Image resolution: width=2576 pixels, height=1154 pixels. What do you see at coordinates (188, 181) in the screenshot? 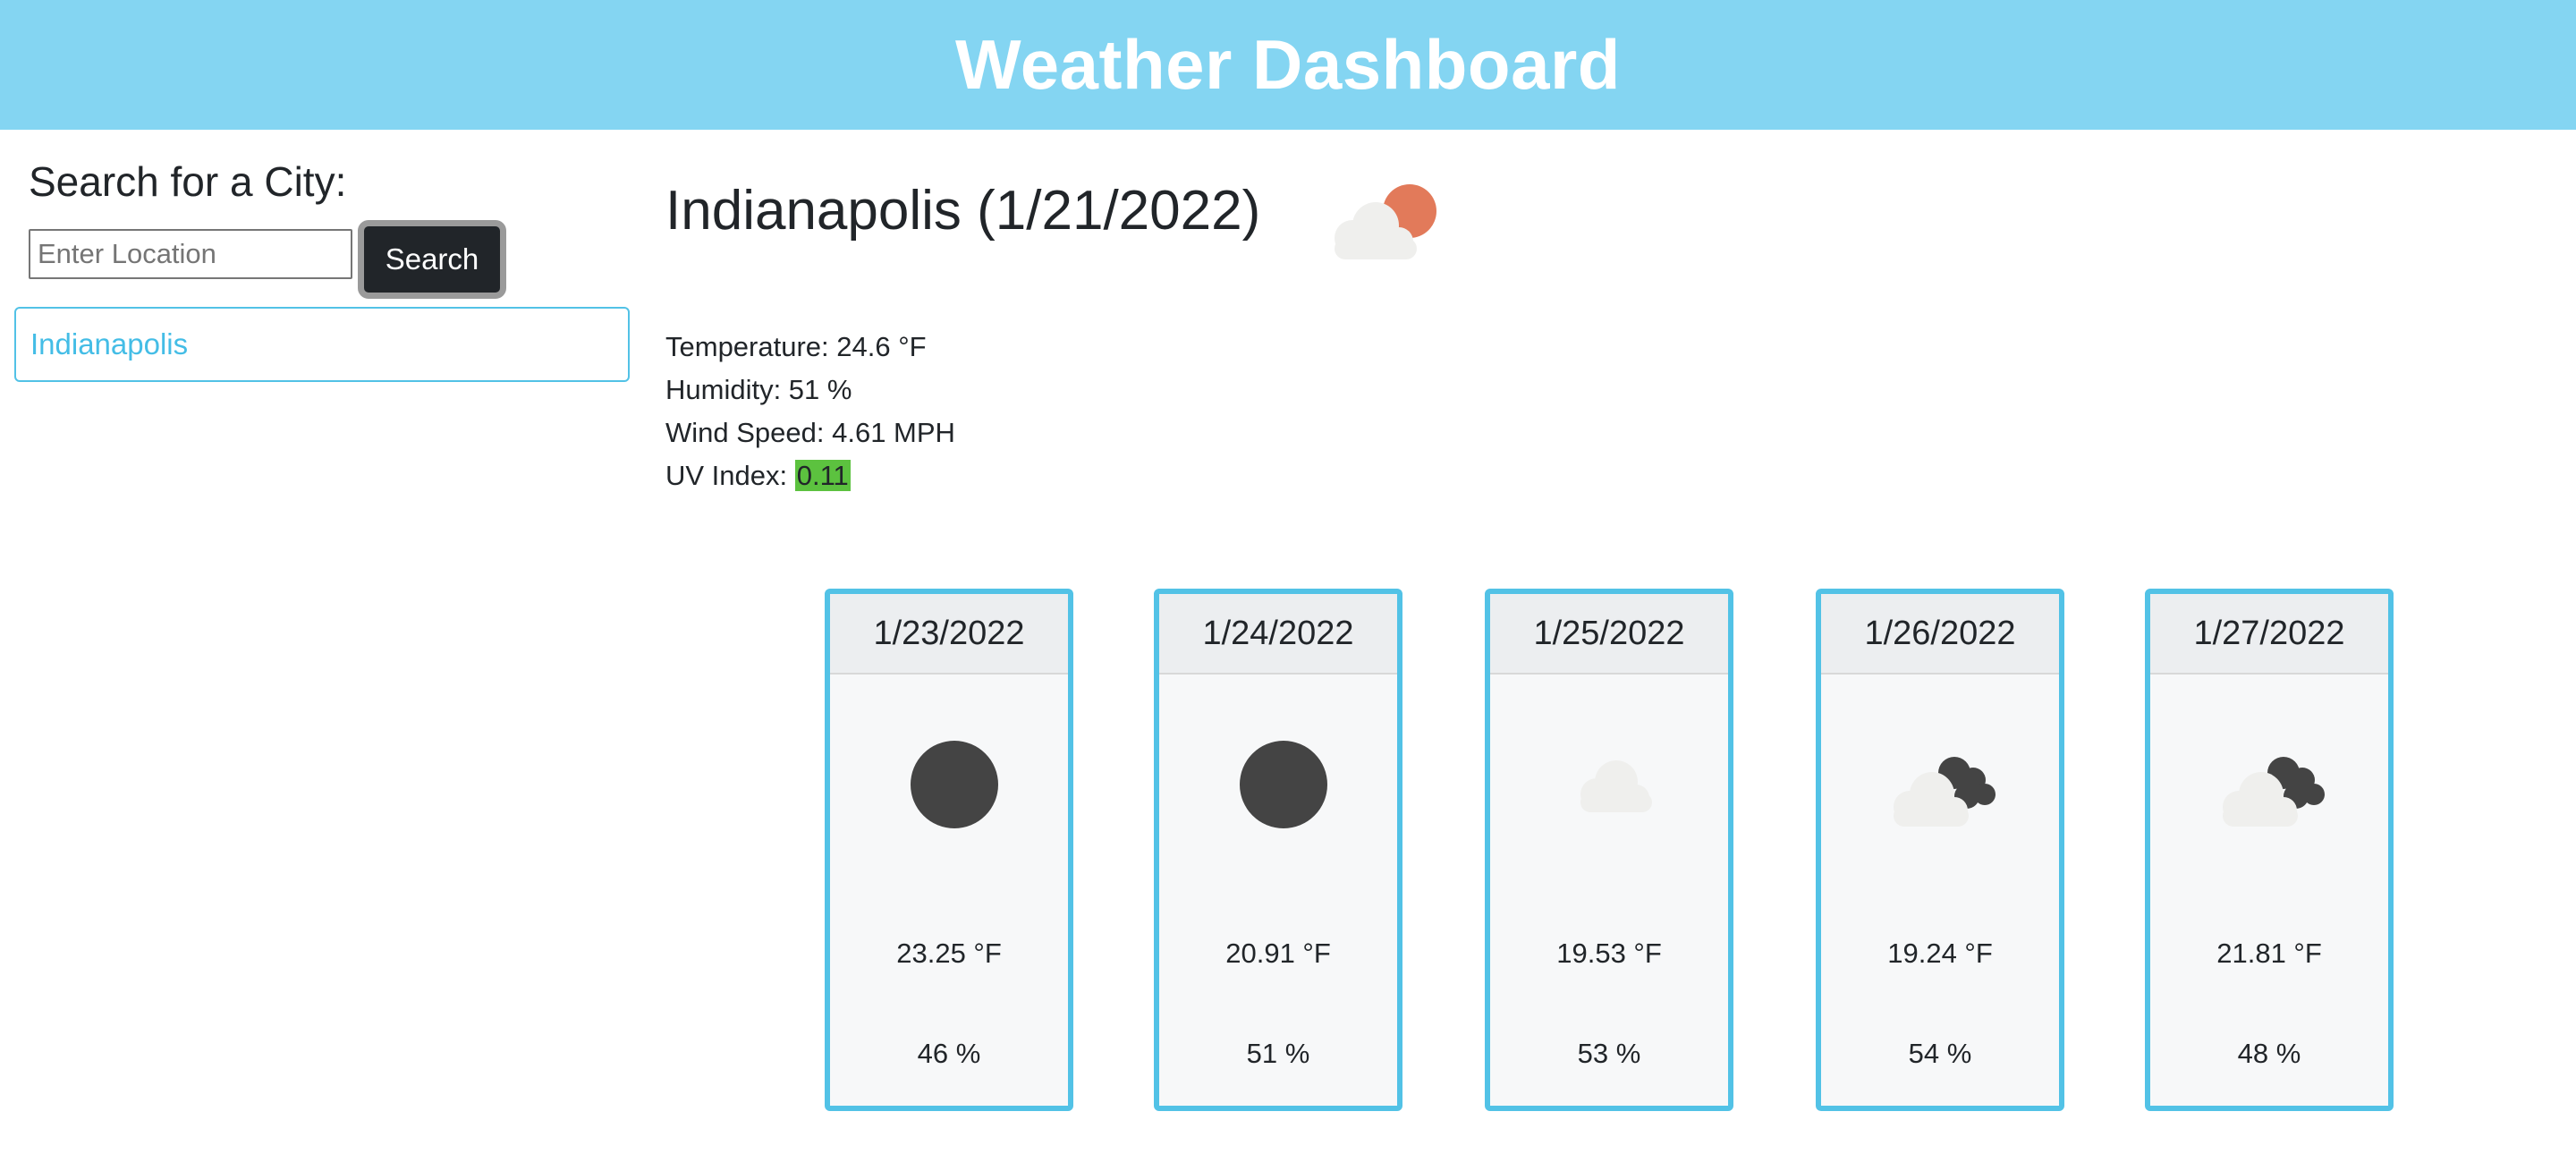
I see `search-heading: Search for a City:` at bounding box center [188, 181].